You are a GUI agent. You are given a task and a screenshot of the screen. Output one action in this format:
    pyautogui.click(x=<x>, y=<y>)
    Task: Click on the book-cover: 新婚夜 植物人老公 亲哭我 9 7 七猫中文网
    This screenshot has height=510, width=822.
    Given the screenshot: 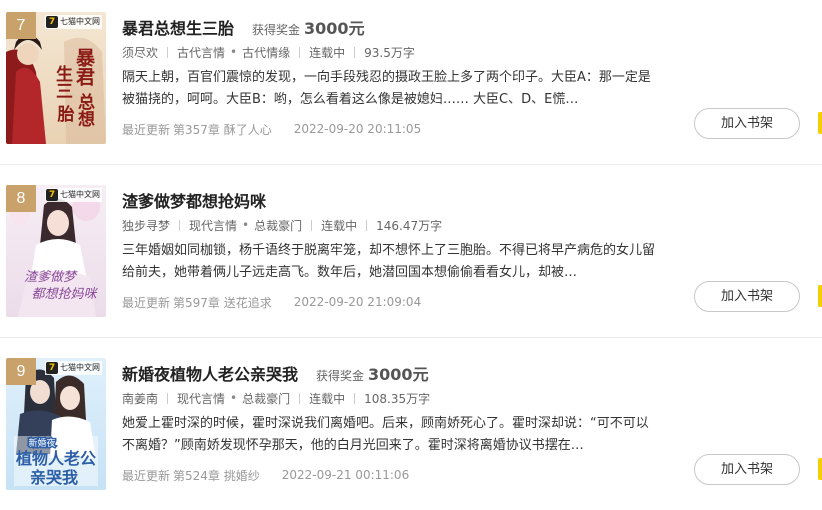 What is the action you would take?
    pyautogui.click(x=56, y=424)
    